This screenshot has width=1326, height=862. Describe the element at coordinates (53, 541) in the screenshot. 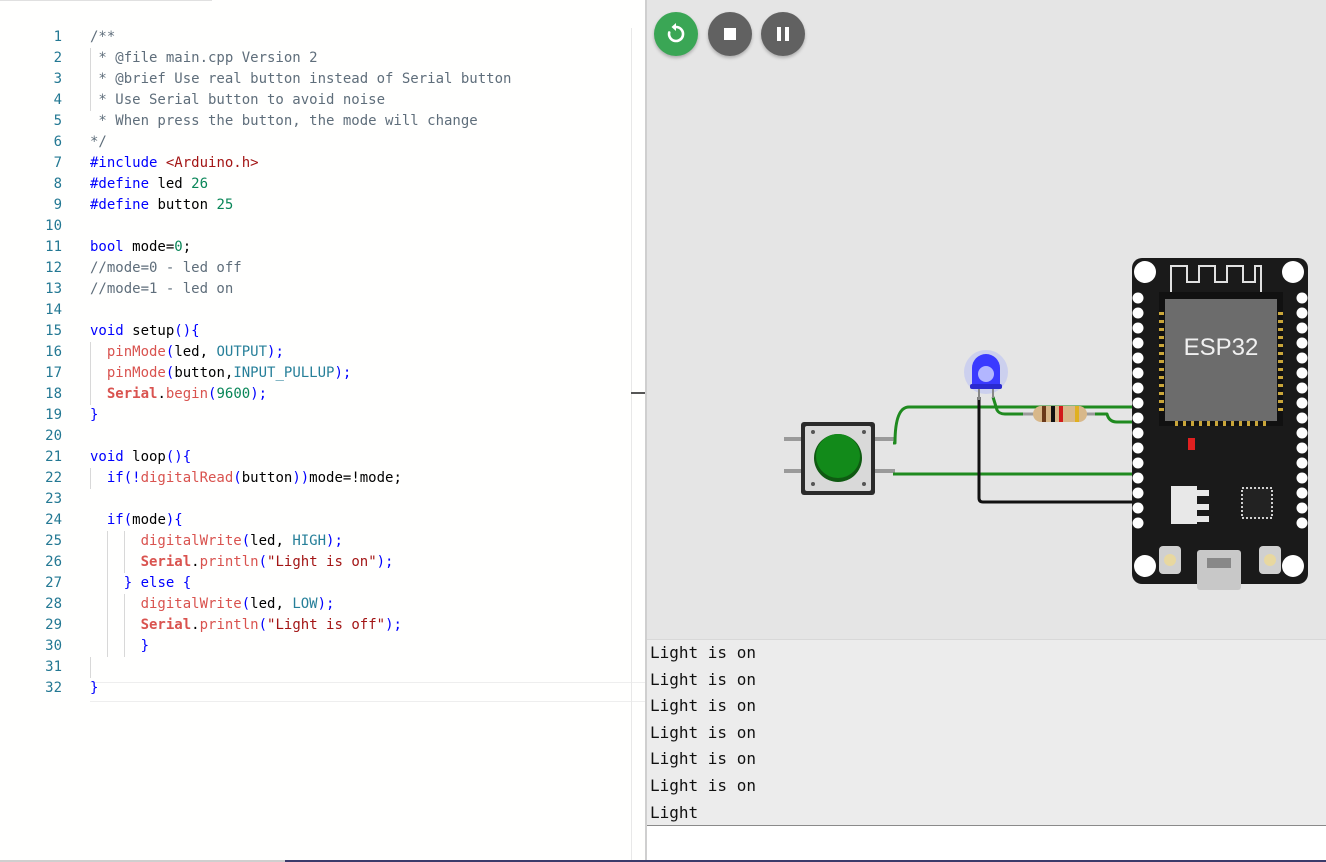

I see `line-number: 25` at that location.